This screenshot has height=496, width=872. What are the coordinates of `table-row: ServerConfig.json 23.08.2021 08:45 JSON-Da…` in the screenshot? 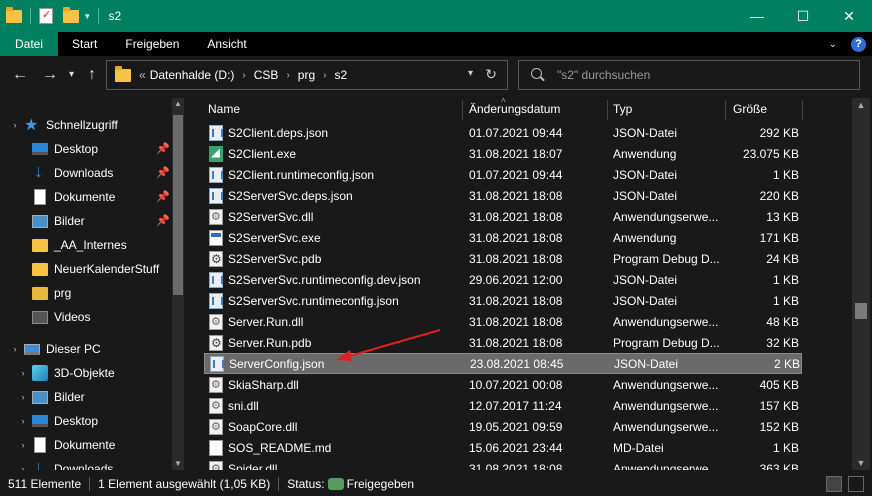 It's located at (503, 363).